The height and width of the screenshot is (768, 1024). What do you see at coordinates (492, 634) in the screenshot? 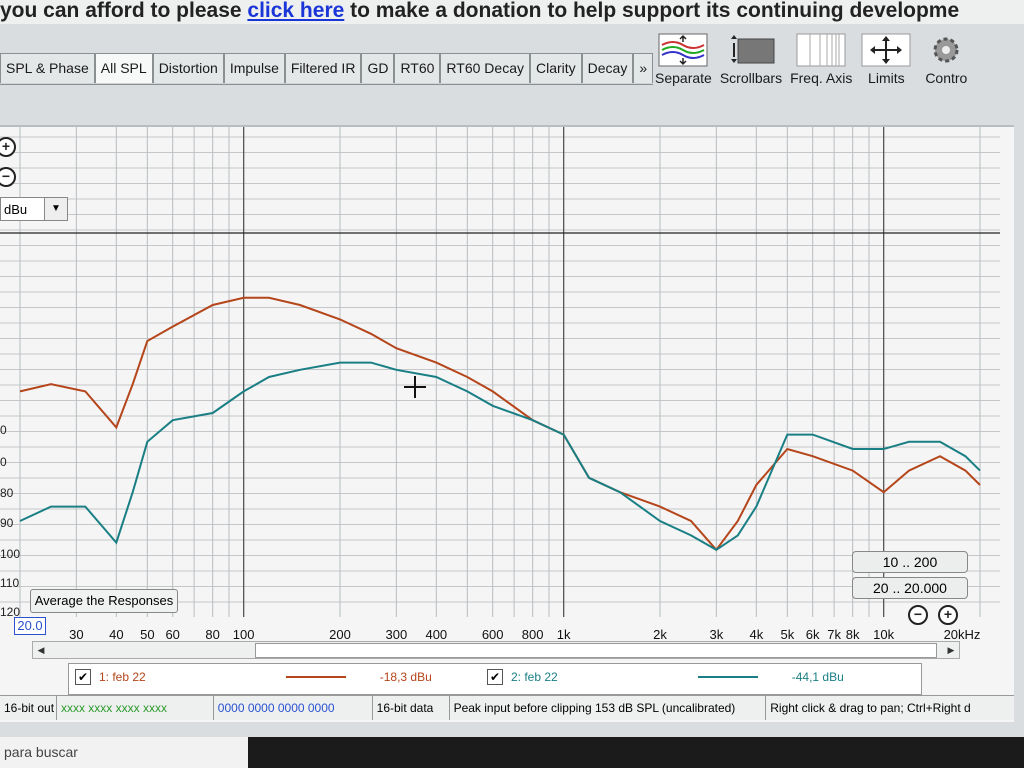
I see `x-tick-label: 600` at bounding box center [492, 634].